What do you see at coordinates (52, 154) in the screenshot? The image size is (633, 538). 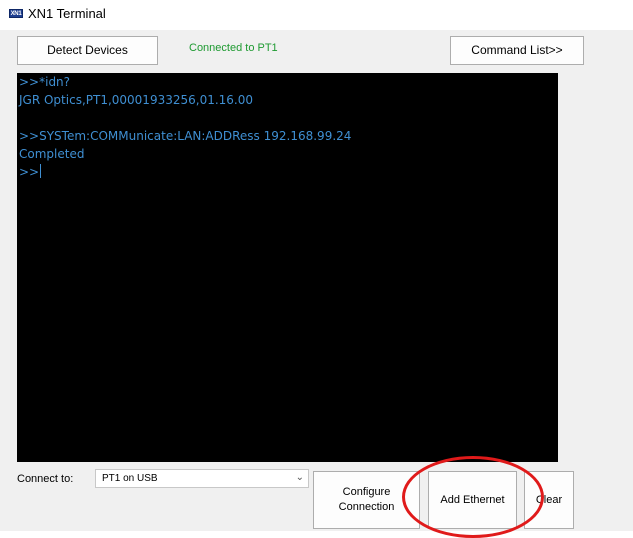 I see `terminal-line: Completed` at bounding box center [52, 154].